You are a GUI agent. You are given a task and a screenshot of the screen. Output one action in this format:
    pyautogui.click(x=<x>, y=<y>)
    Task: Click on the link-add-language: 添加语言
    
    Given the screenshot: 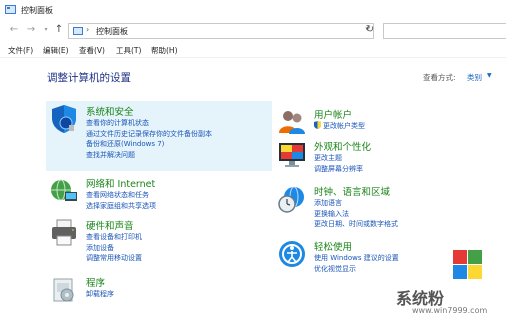 What is the action you would take?
    pyautogui.click(x=356, y=203)
    